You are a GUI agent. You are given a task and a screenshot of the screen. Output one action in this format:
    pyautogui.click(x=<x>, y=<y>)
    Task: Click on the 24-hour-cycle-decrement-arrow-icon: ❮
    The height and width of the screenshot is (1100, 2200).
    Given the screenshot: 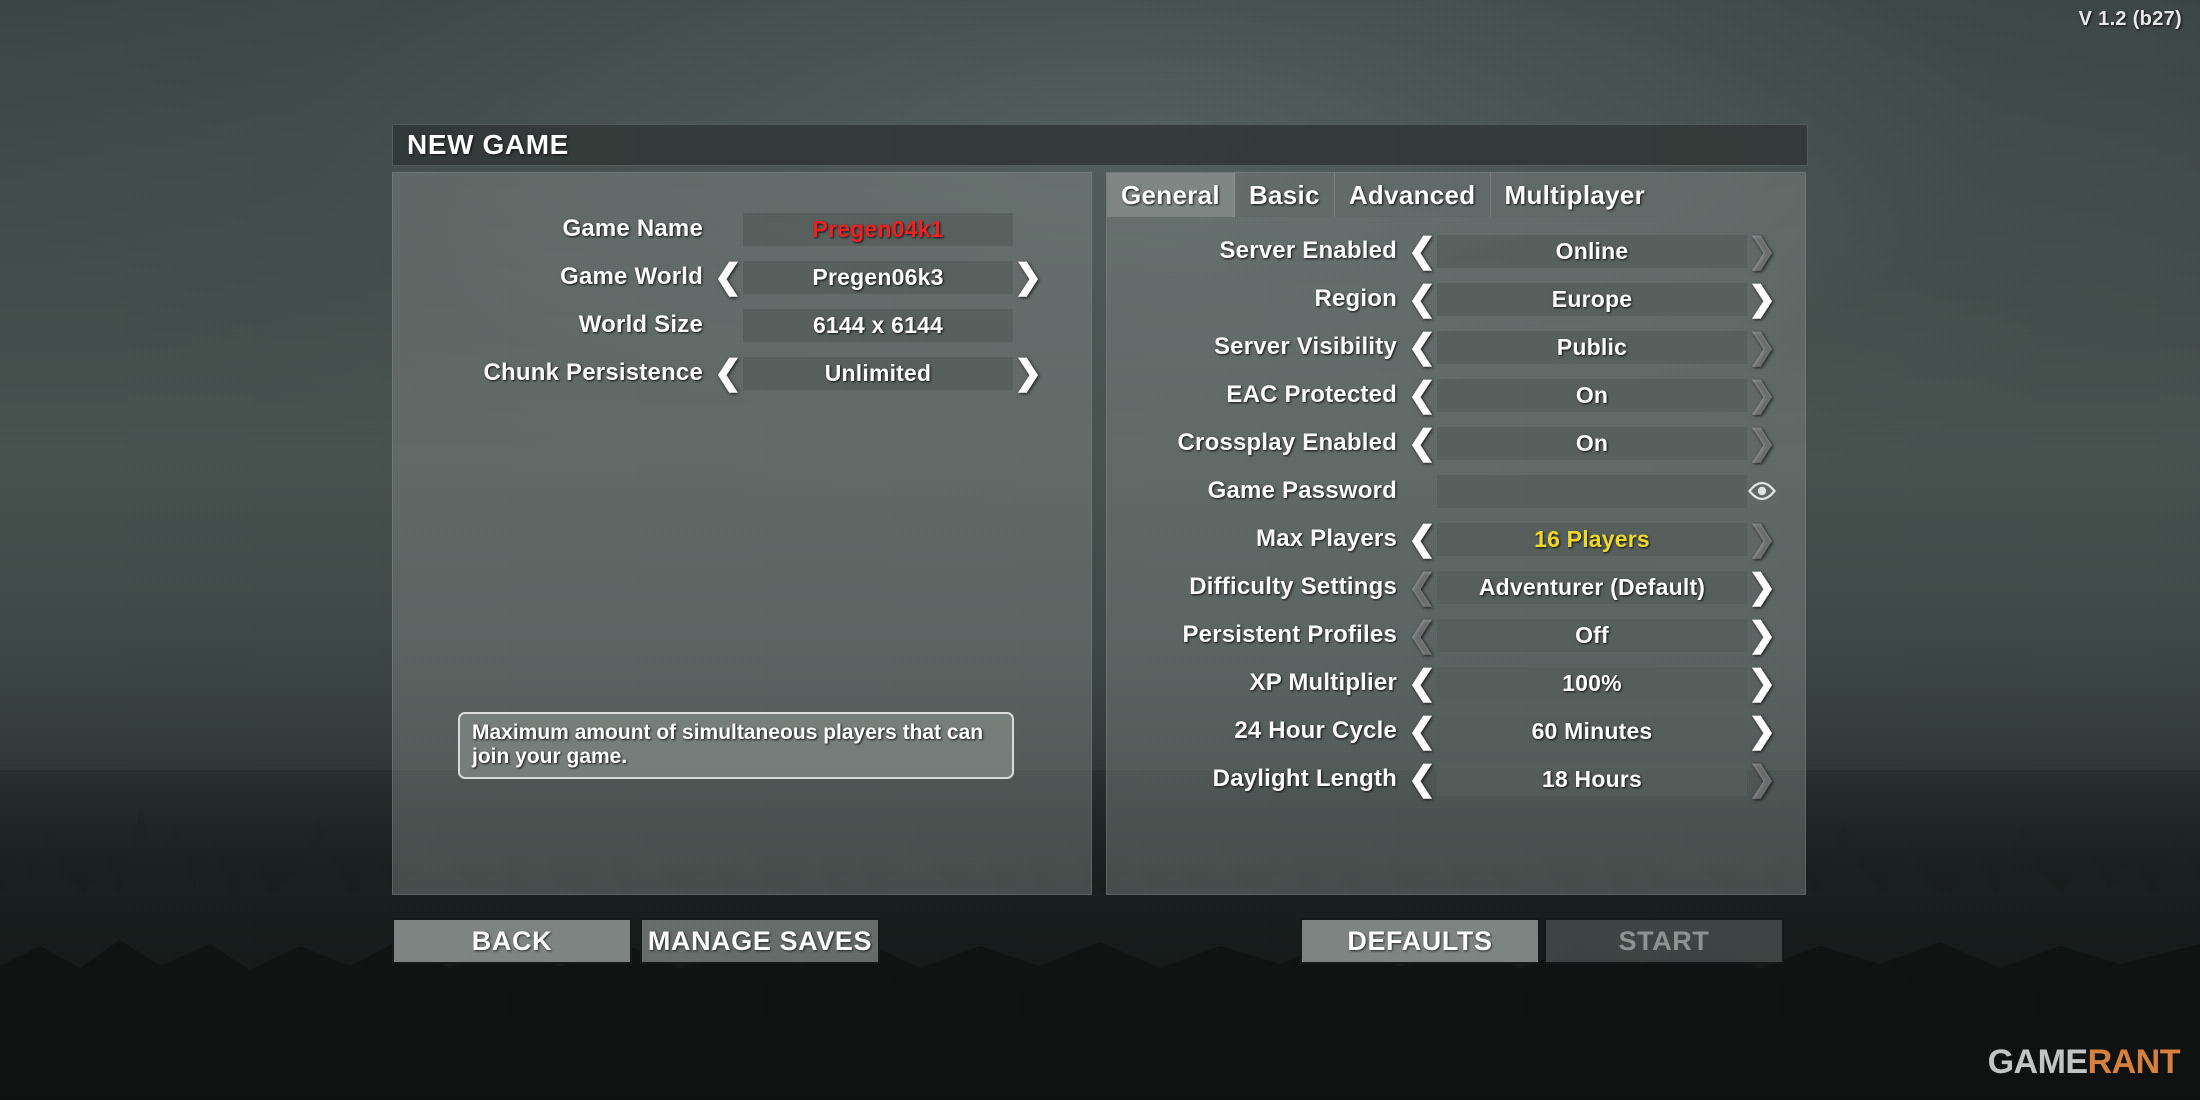 What is the action you would take?
    pyautogui.click(x=1422, y=731)
    